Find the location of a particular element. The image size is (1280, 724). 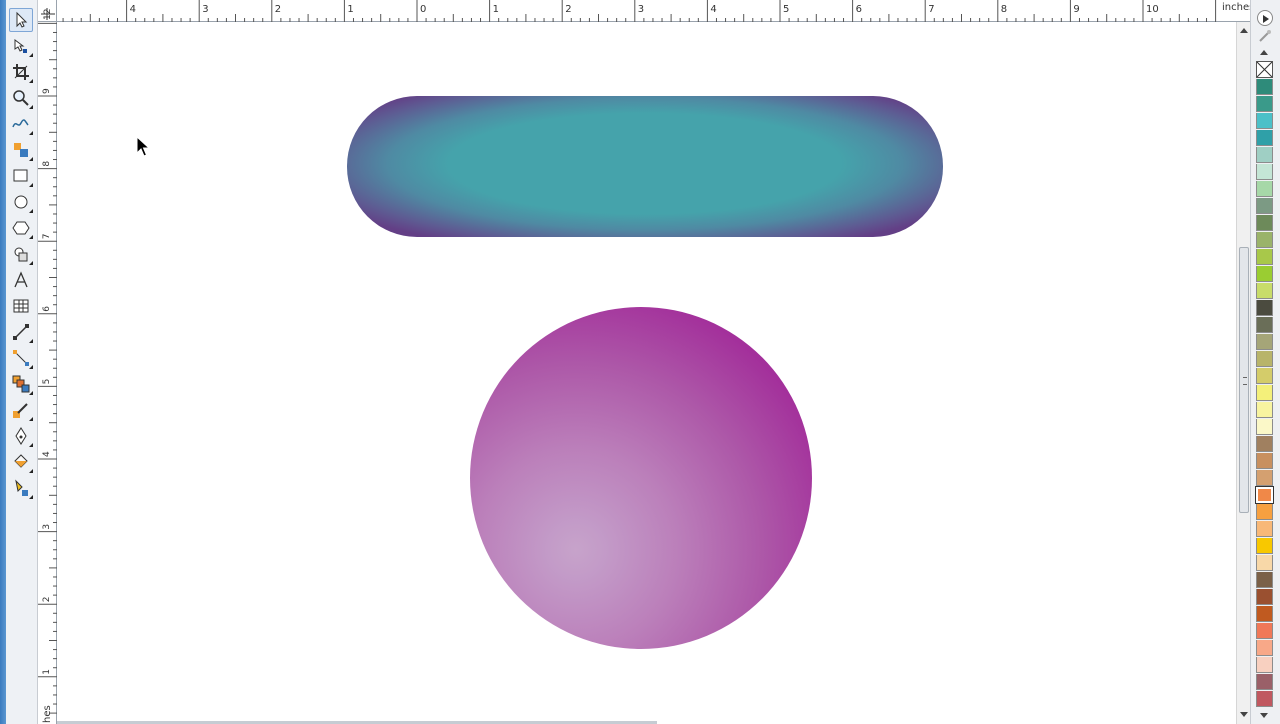

palette-scroll-down-icon is located at coordinates (1264, 715).